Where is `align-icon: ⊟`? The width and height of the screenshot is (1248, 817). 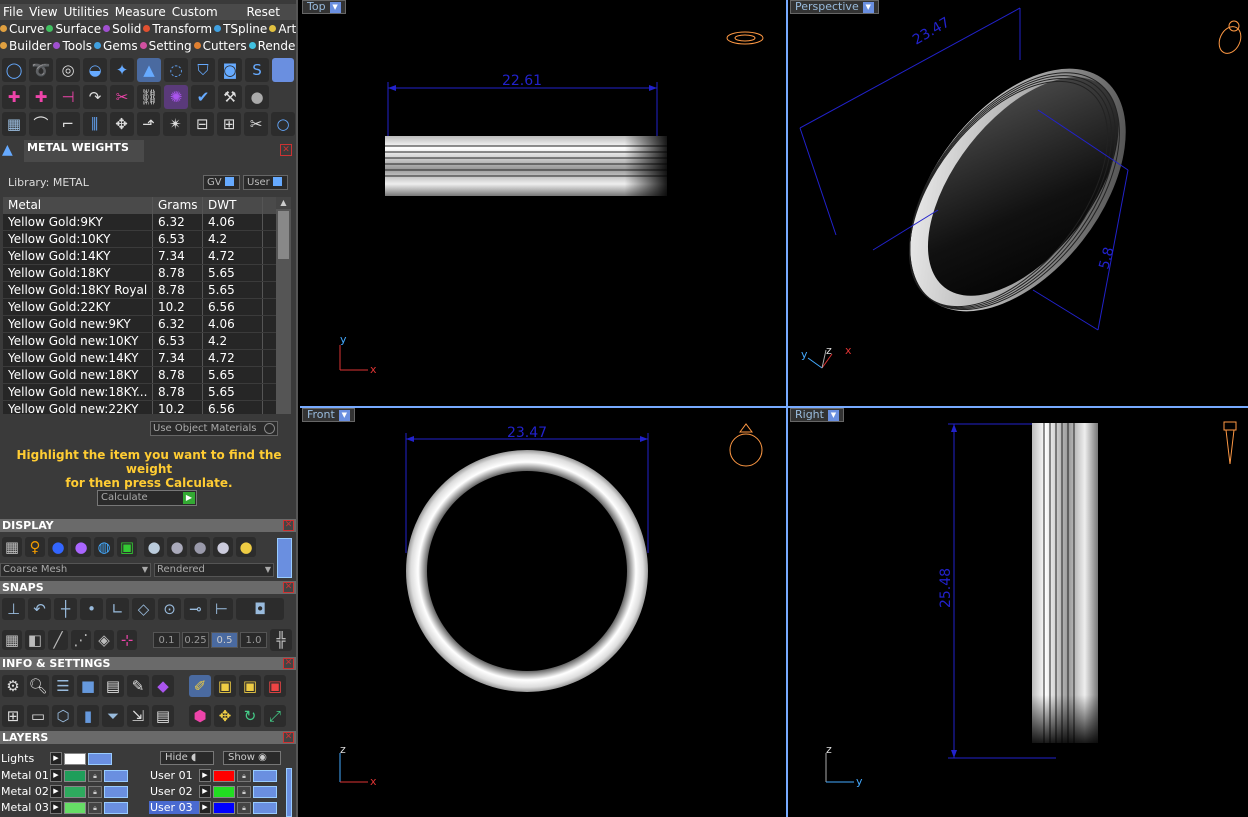
align-icon: ⊟ is located at coordinates (202, 123).